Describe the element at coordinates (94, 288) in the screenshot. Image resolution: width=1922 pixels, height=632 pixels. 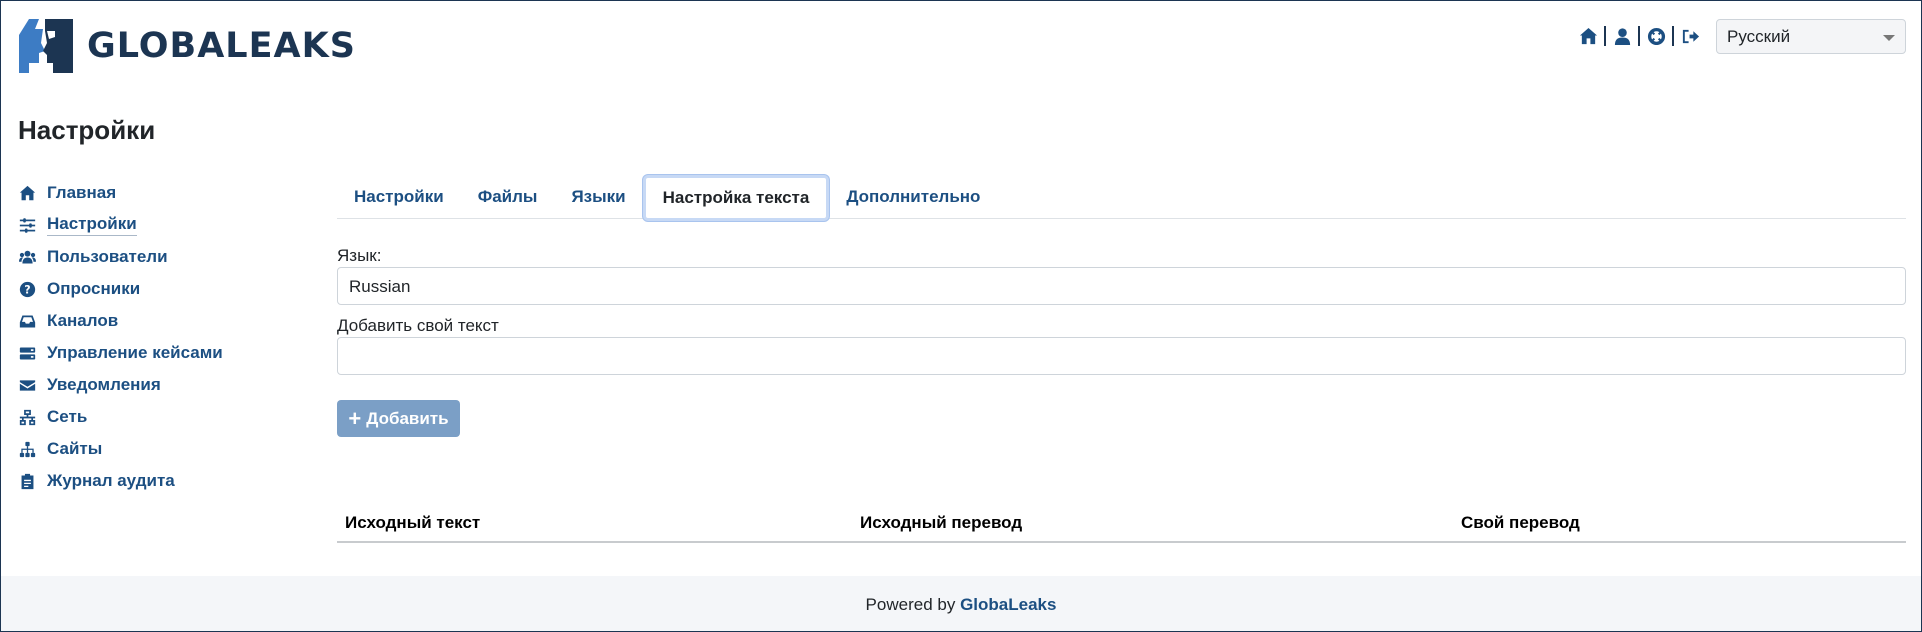
I see `sidebar-item-label: Опросники` at that location.